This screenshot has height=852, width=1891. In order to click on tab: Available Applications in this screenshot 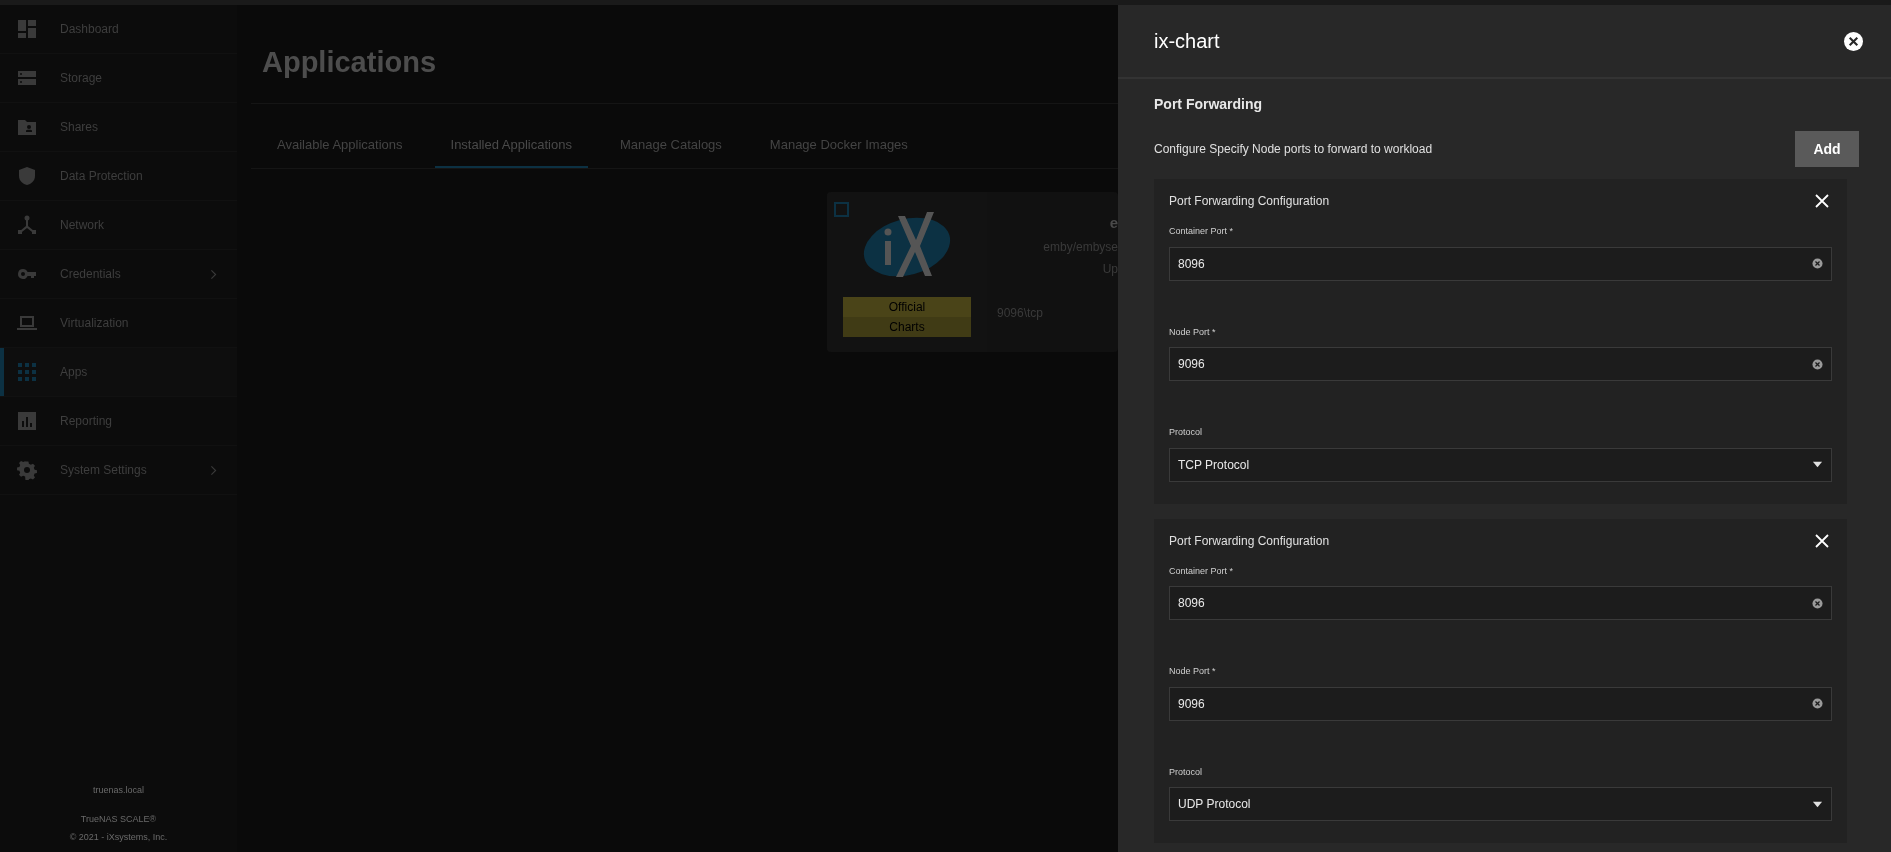, I will do `click(340, 145)`.